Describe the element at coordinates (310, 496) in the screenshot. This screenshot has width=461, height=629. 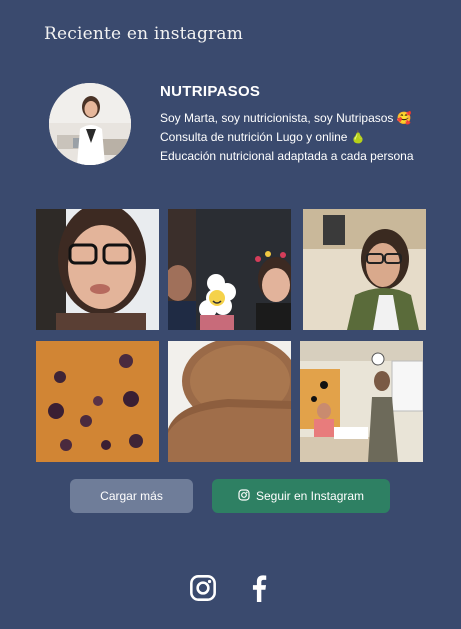
I see `follow-label: Seguir en Instagram` at that location.